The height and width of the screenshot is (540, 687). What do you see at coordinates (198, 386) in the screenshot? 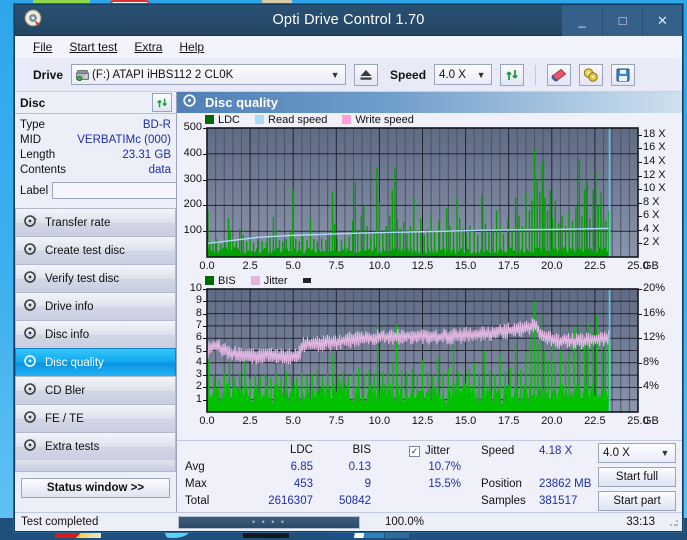
I see `chart-ytick-label: 2` at bounding box center [198, 386].